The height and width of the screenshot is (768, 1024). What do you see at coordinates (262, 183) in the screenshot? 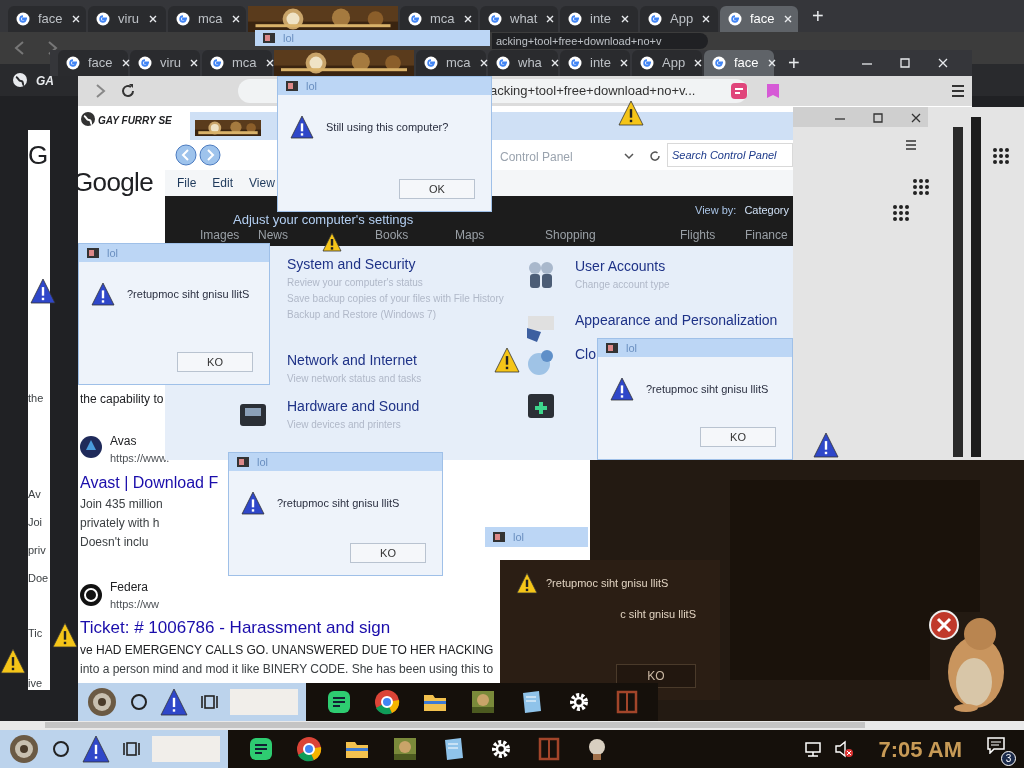
I see `menu-item: View` at bounding box center [262, 183].